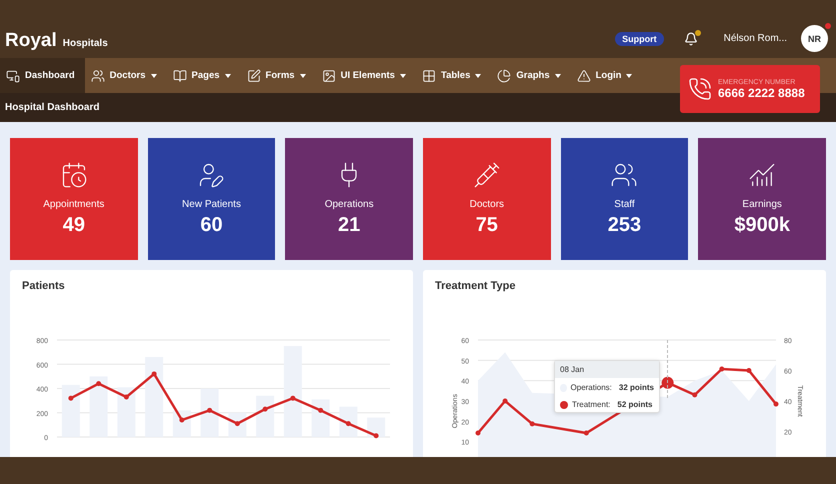 The height and width of the screenshot is (484, 836). What do you see at coordinates (504, 75) in the screenshot?
I see `pie-chart-icon` at bounding box center [504, 75].